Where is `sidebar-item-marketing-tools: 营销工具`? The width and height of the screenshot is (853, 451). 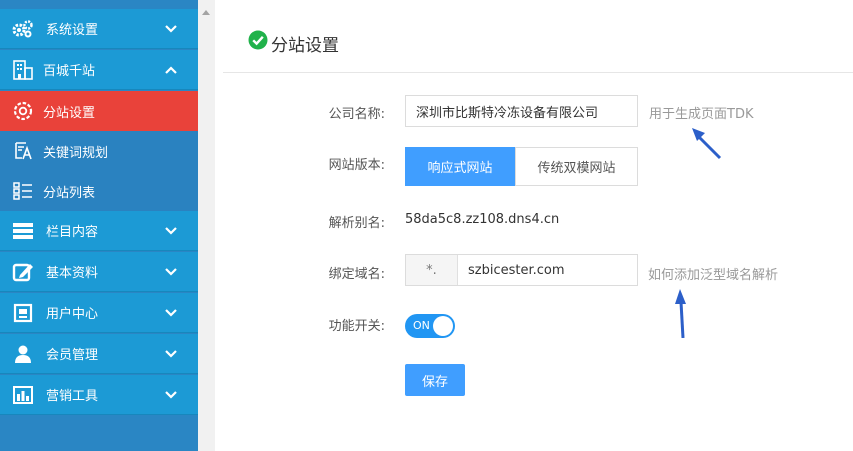 sidebar-item-marketing-tools: 营销工具 is located at coordinates (99, 395).